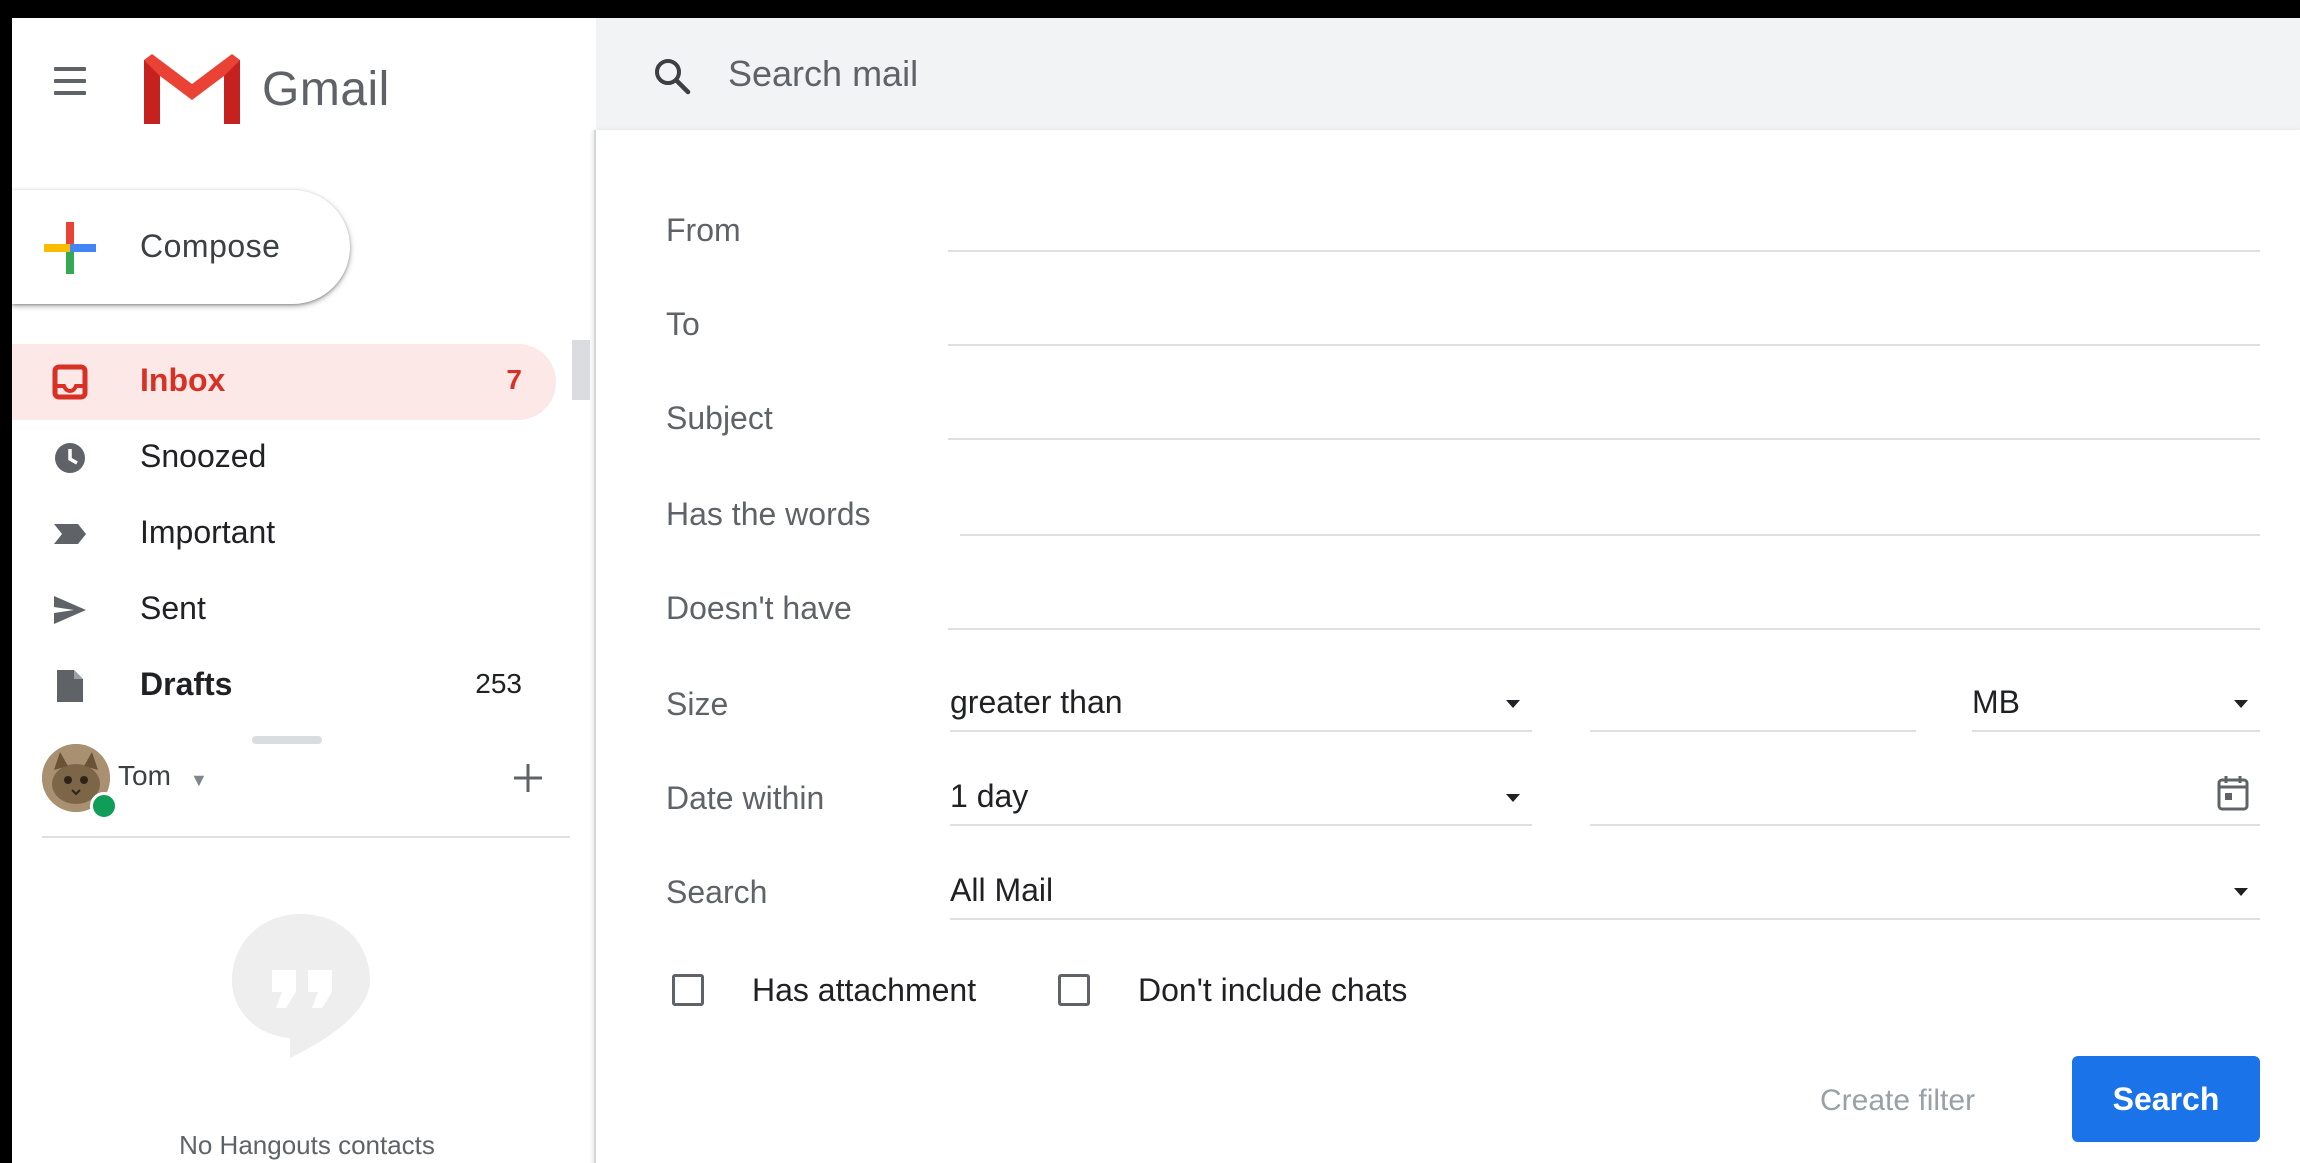 Image resolution: width=2300 pixels, height=1163 pixels. I want to click on from-label: From, so click(703, 230).